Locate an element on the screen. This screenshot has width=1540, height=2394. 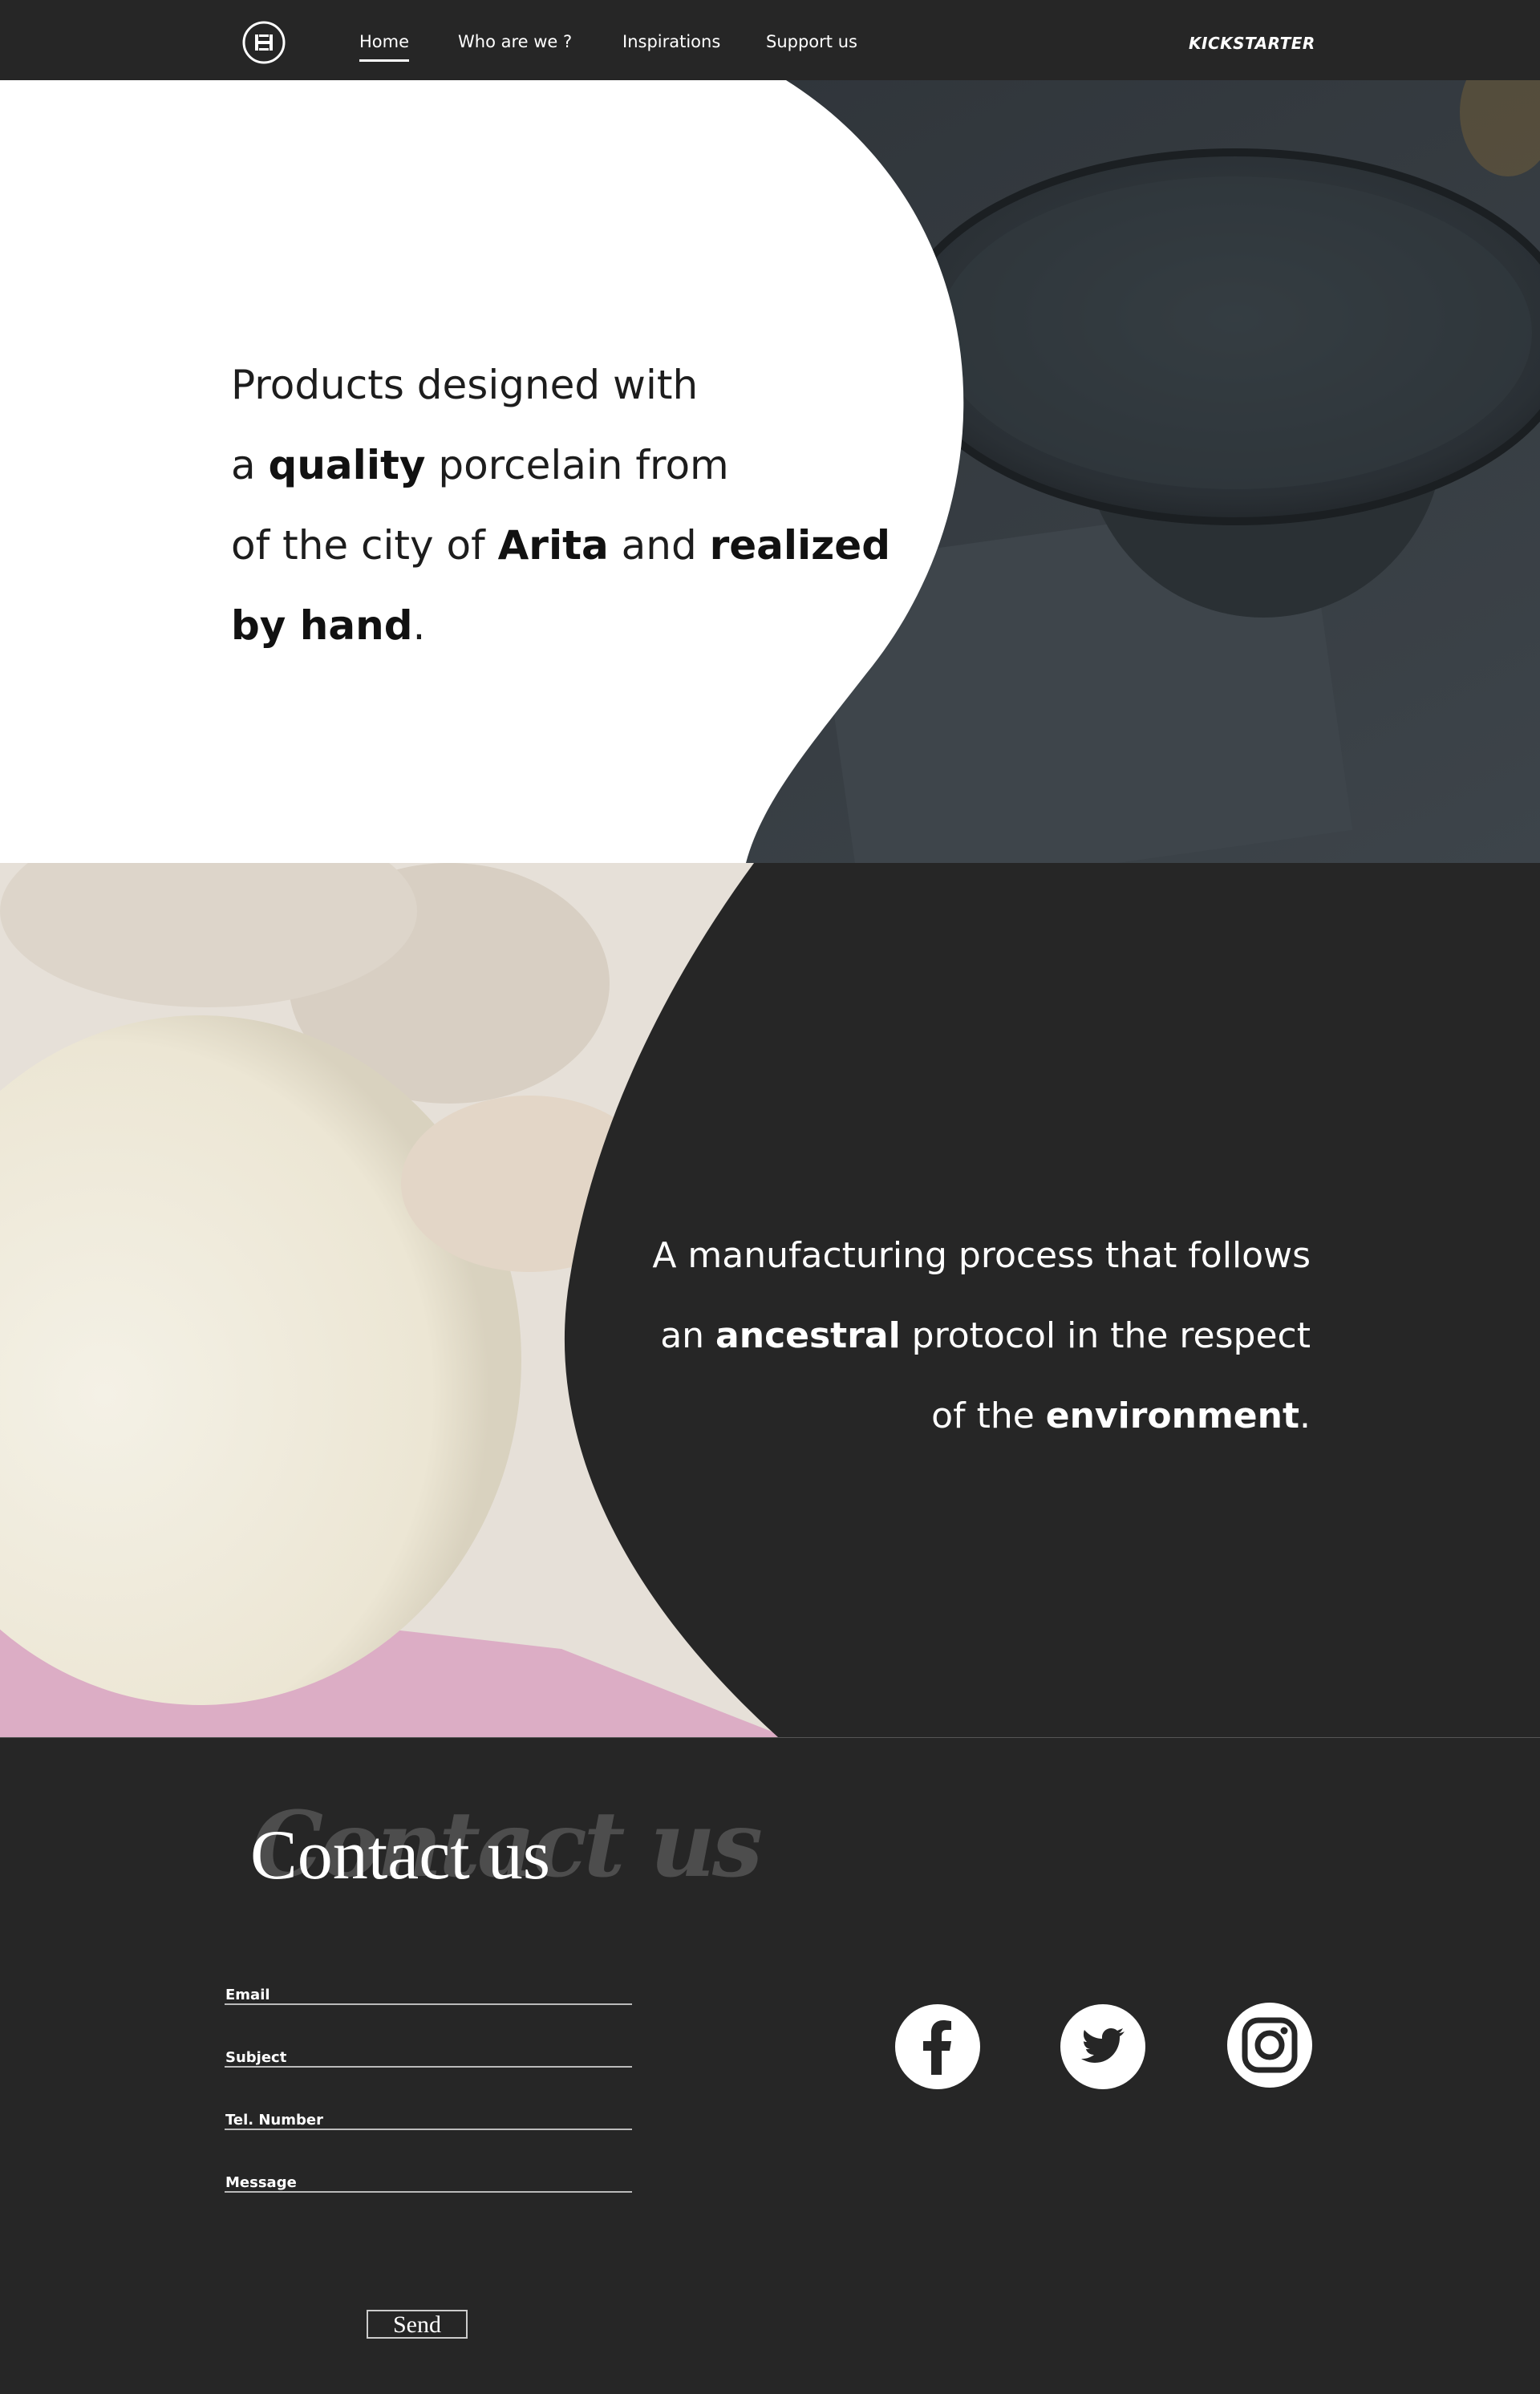
subject-field: Subject is located at coordinates (430, 2055).